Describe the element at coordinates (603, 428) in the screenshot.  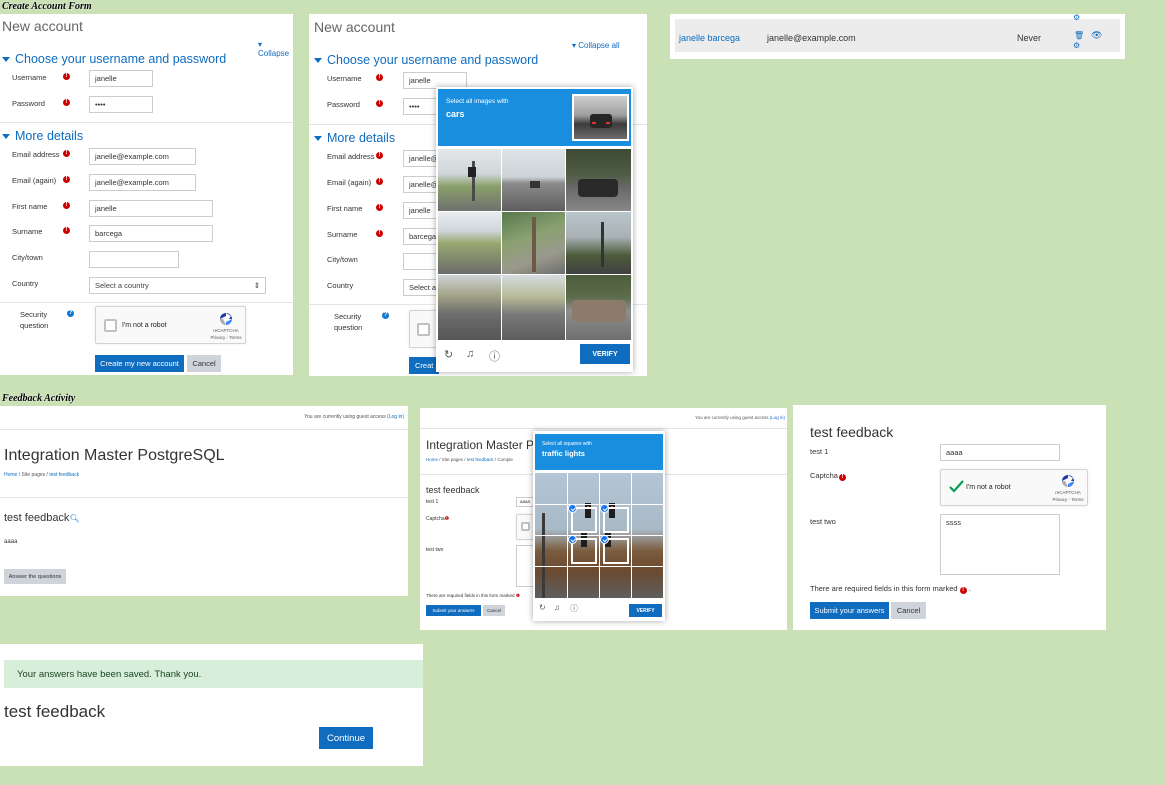
I see `divider` at that location.